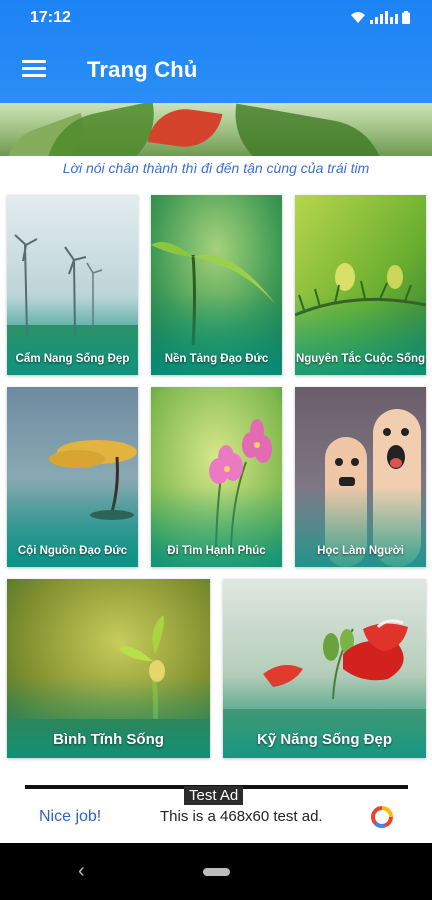  I want to click on category-card-nguyen-tac: Nguyên Tắc Cuộc Sống, so click(360, 285).